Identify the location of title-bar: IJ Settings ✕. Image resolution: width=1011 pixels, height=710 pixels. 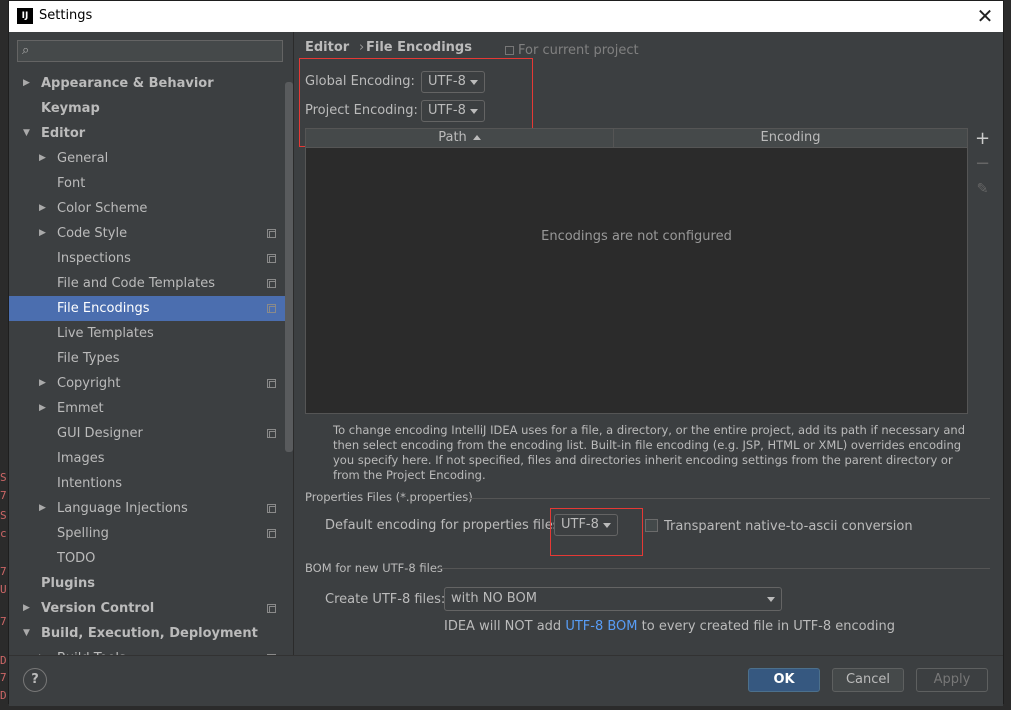
(506, 17).